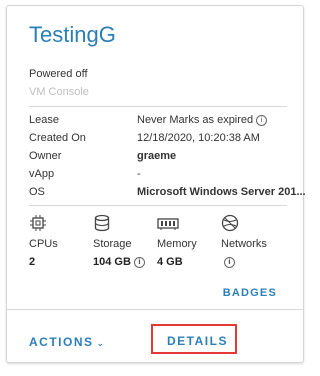 The width and height of the screenshot is (320, 376). What do you see at coordinates (101, 343) in the screenshot?
I see `chevron-down-icon: ⌄` at bounding box center [101, 343].